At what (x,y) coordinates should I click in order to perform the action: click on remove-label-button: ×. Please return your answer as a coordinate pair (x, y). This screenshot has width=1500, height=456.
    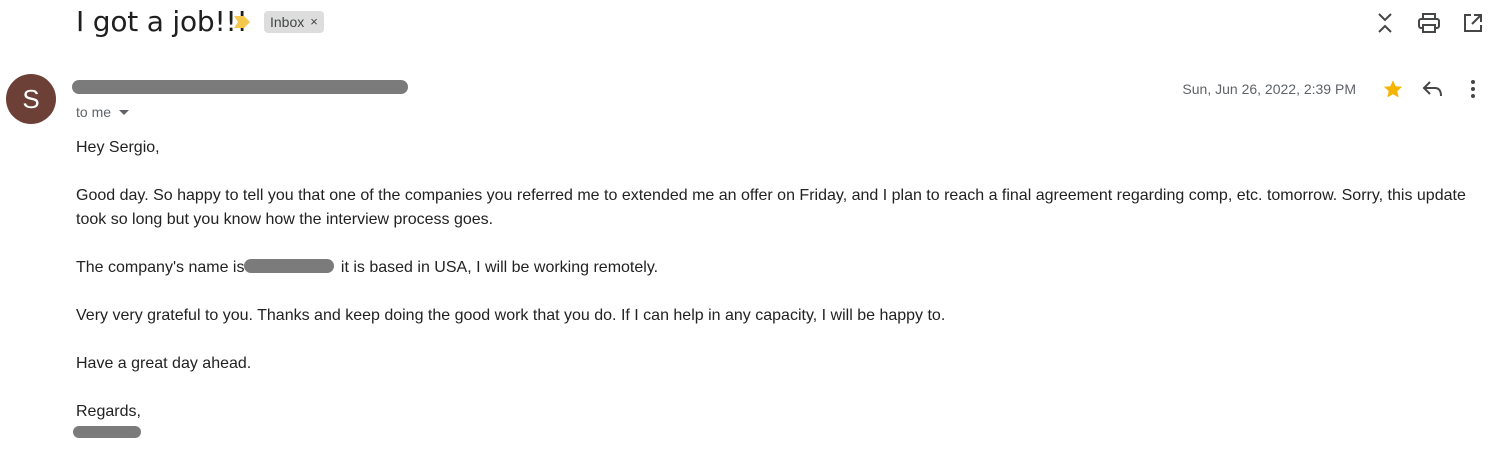
    Looking at the image, I should click on (314, 22).